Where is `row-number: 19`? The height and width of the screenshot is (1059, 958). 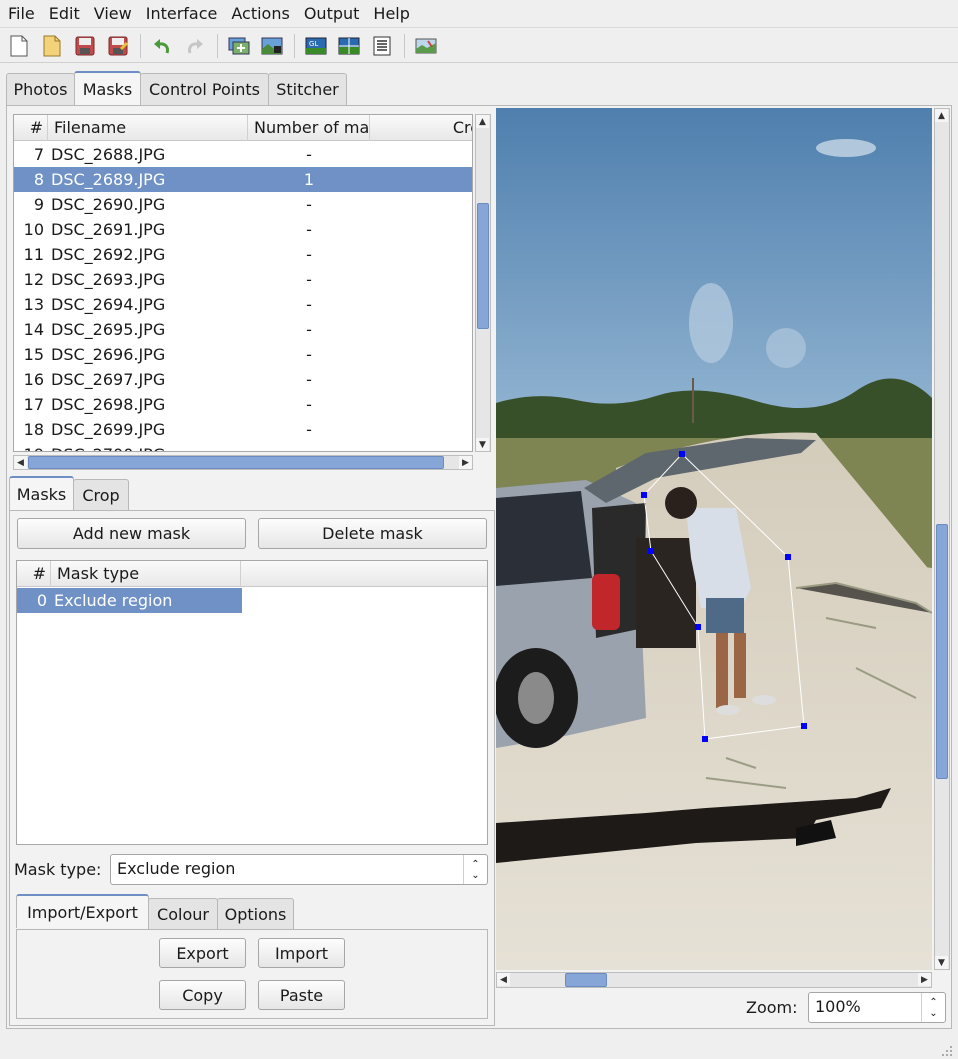 row-number: 19 is located at coordinates (29, 446).